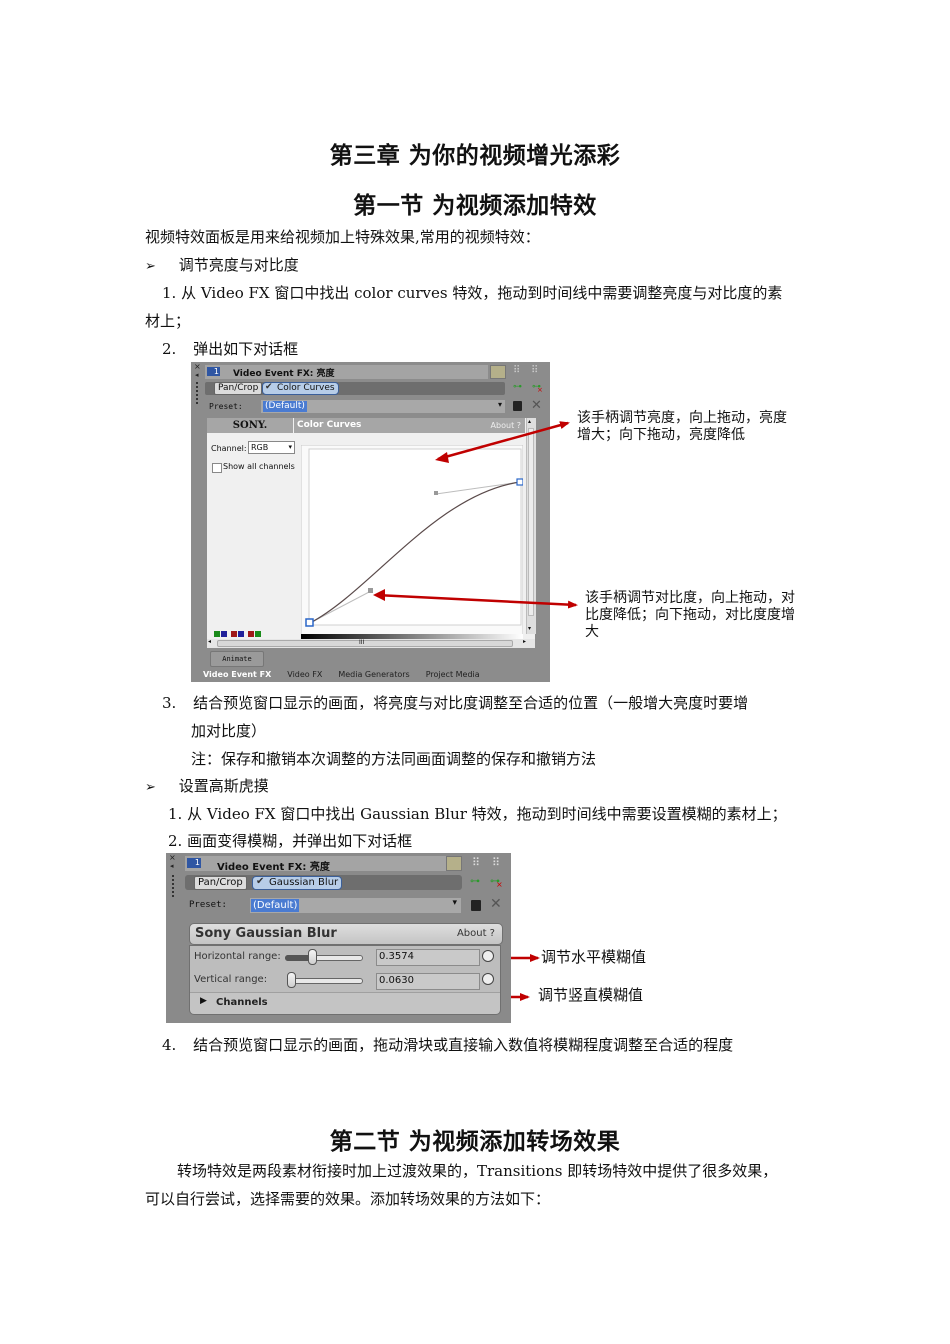 The height and width of the screenshot is (1344, 950). I want to click on chain-item-gaussian-blur: ✔ Gaussian Blur, so click(297, 883).